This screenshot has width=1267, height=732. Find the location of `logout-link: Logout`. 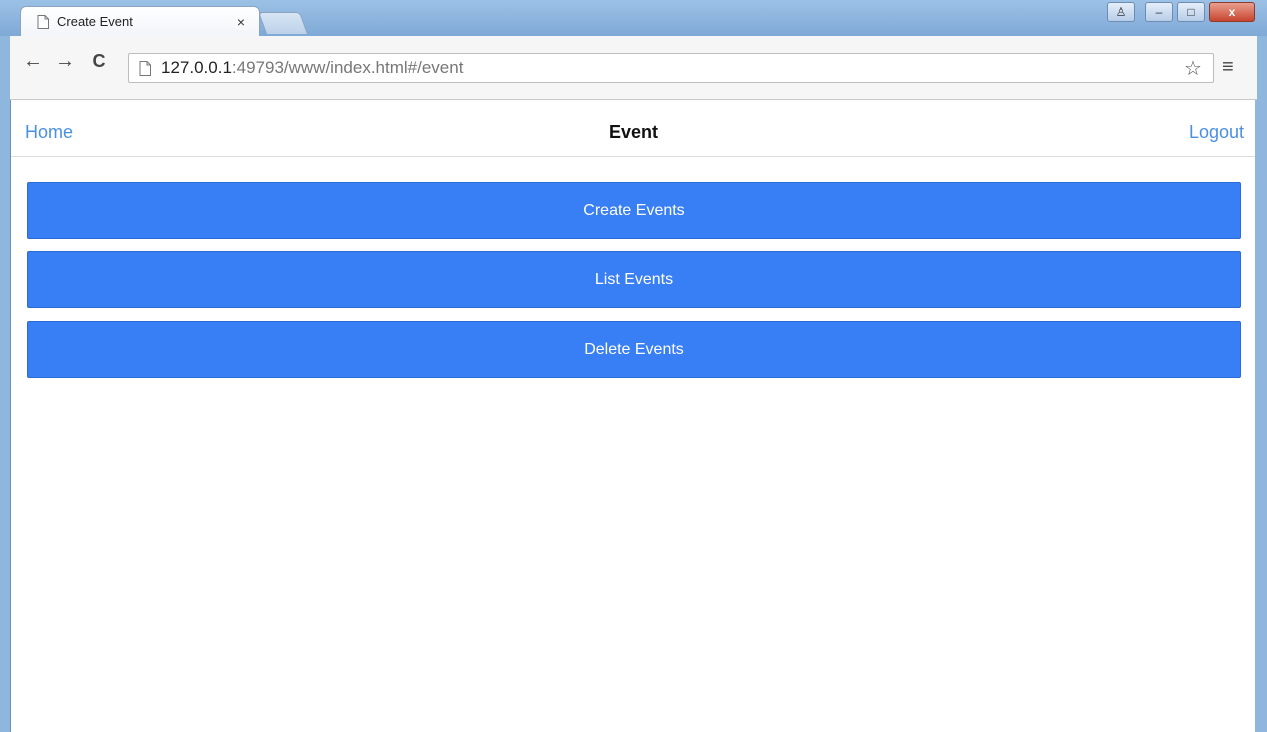

logout-link: Logout is located at coordinates (1216, 132).